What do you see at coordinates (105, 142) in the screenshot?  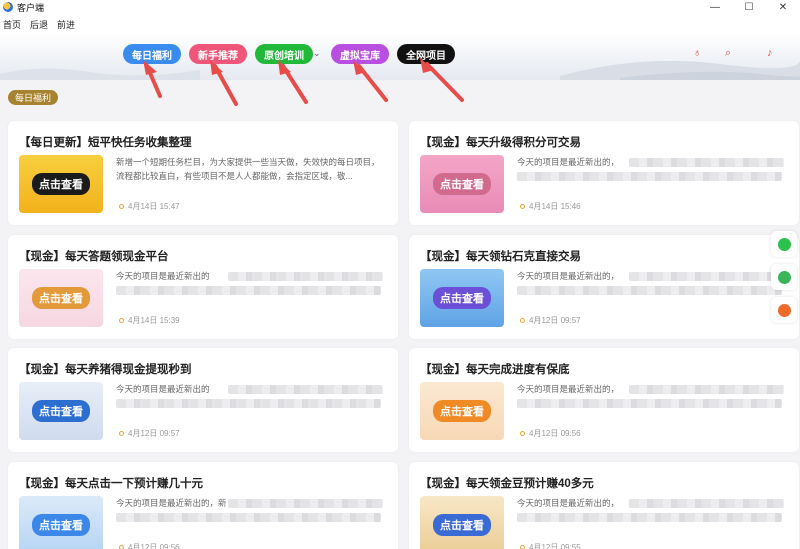 I see `card-title: 【每日更新】短平快任务收集整理` at bounding box center [105, 142].